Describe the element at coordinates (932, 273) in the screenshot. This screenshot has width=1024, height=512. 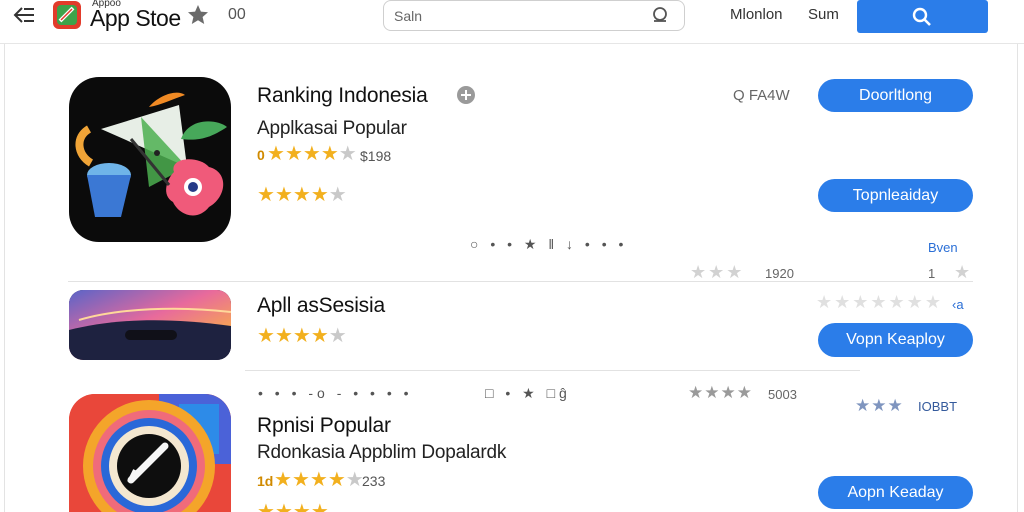
I see `star-tail: 1` at that location.